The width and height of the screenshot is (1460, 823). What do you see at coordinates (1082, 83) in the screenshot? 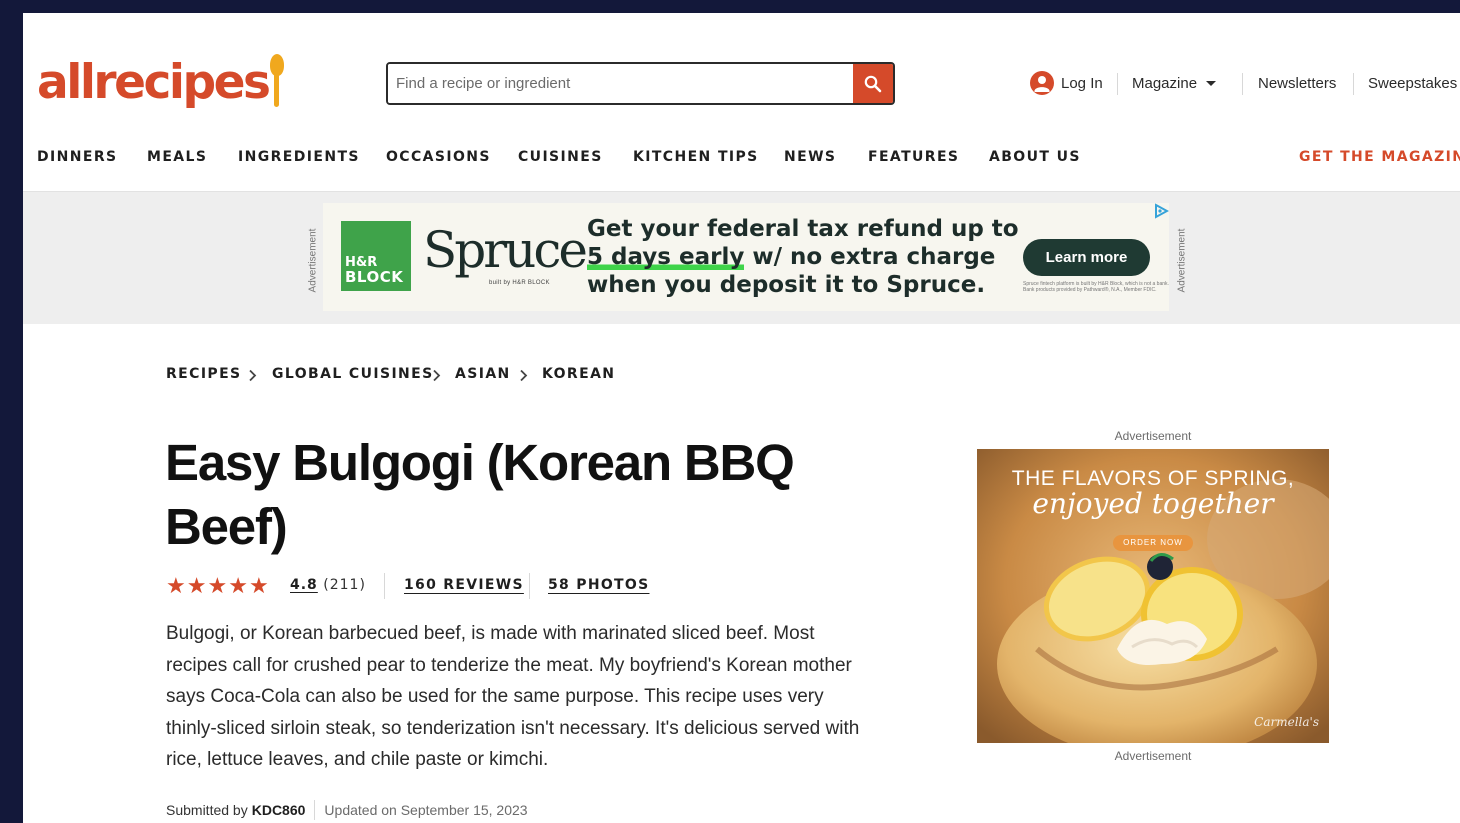
I see `login-label: Log In` at bounding box center [1082, 83].